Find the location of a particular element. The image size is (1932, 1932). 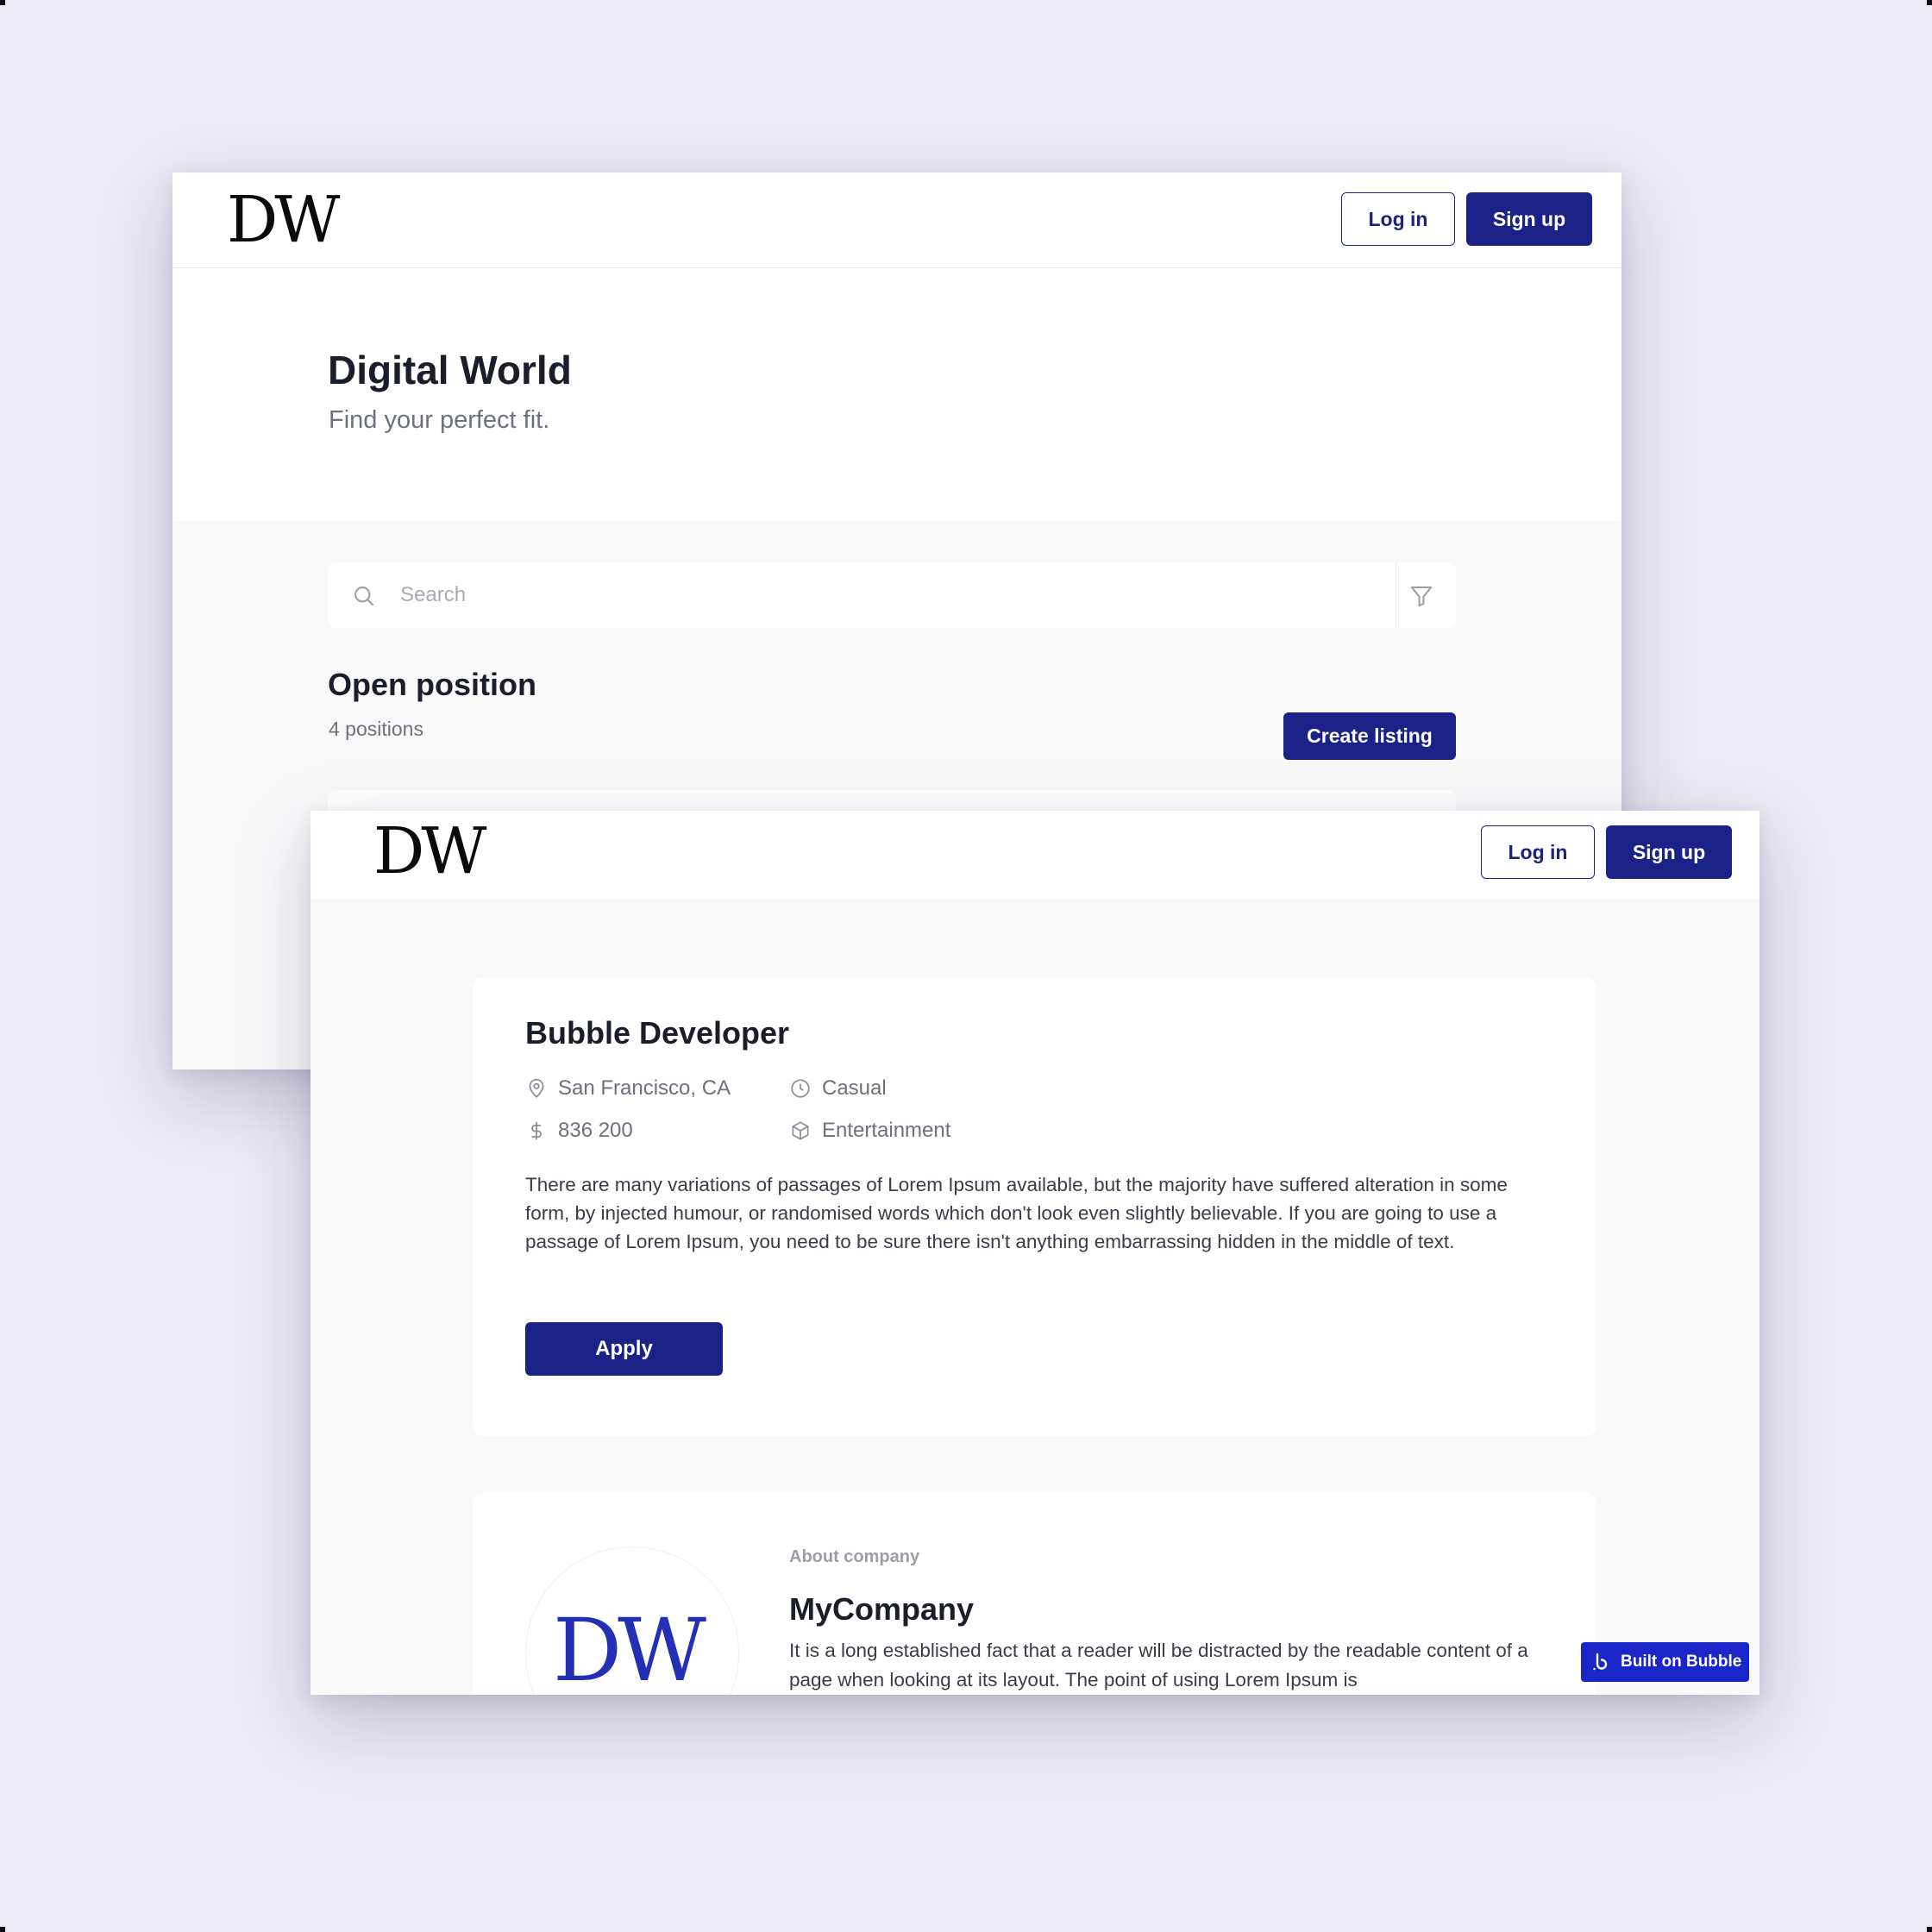

filter-icon is located at coordinates (1421, 596).